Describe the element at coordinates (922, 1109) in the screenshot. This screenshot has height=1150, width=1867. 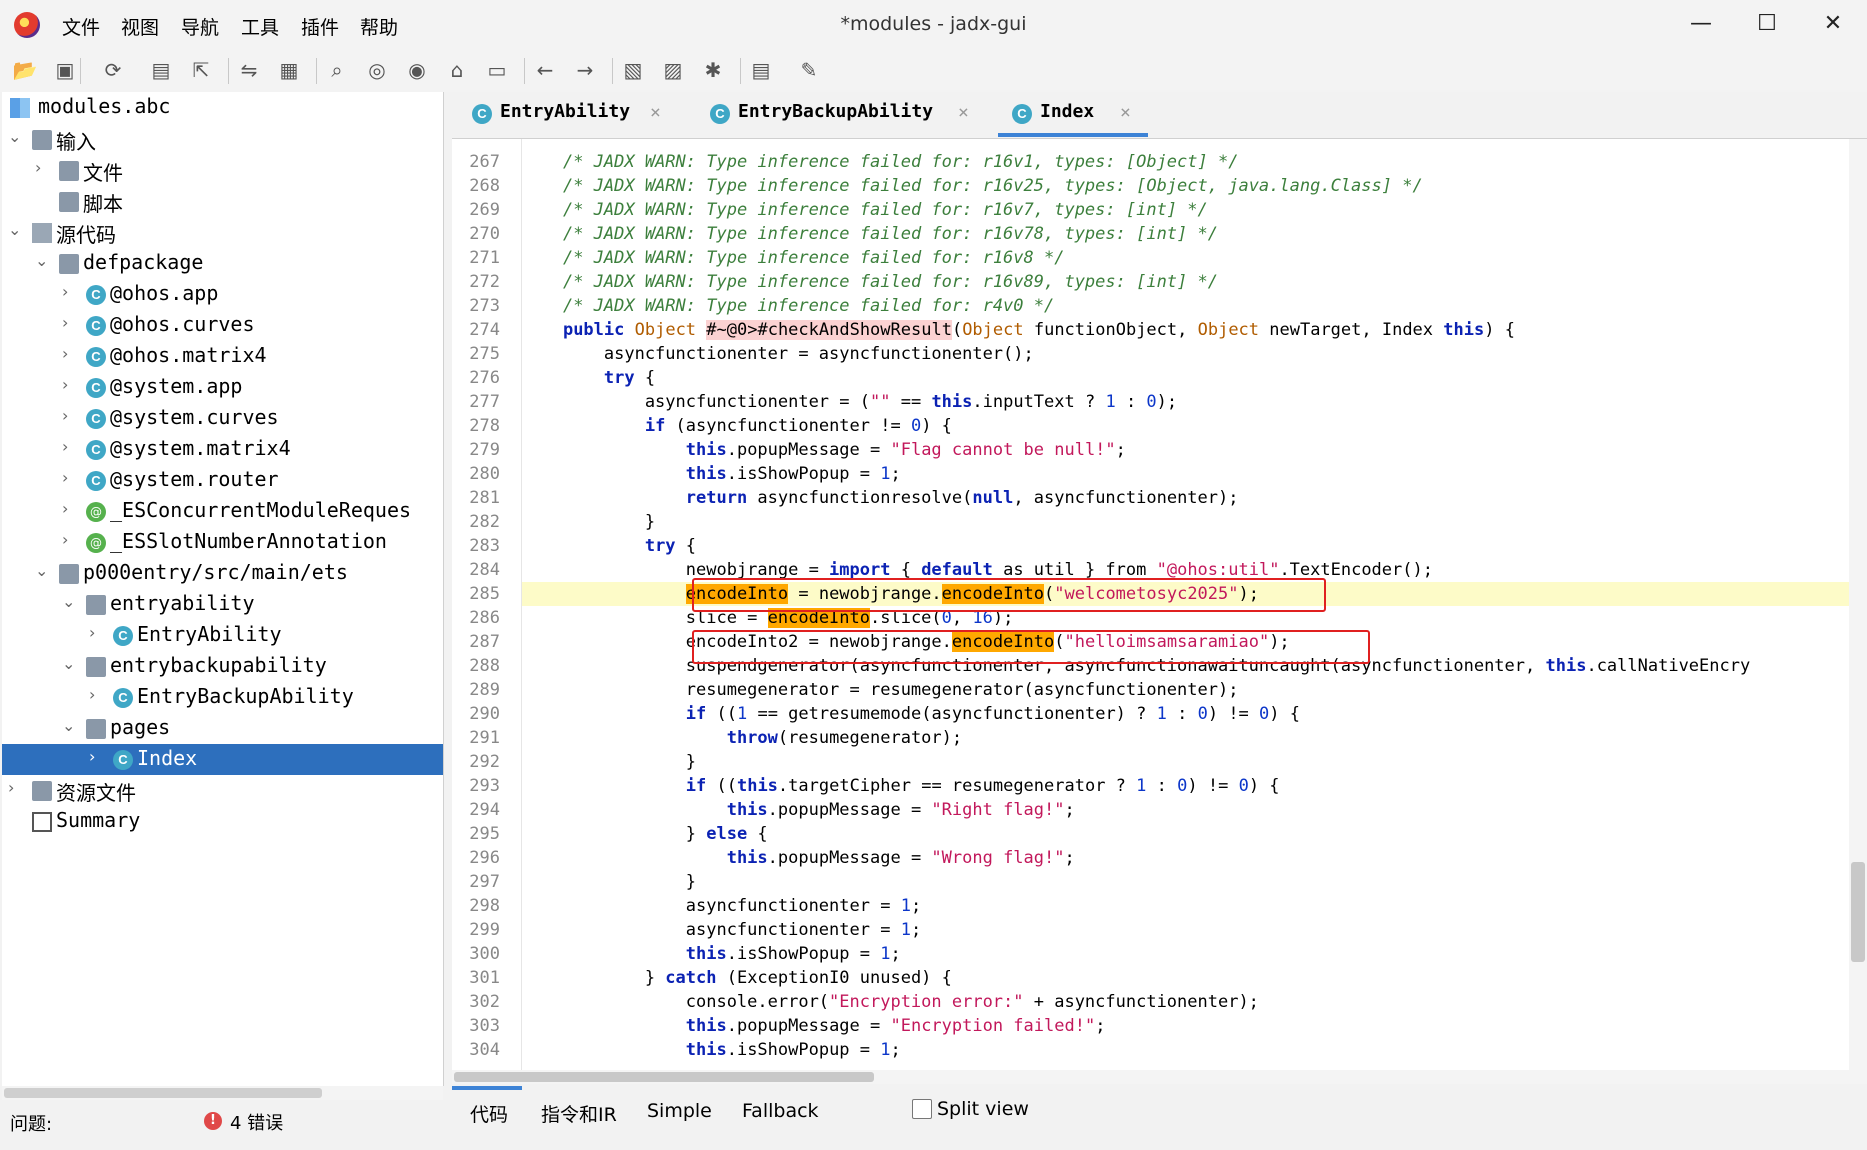
I see `split-view-checkbox` at that location.